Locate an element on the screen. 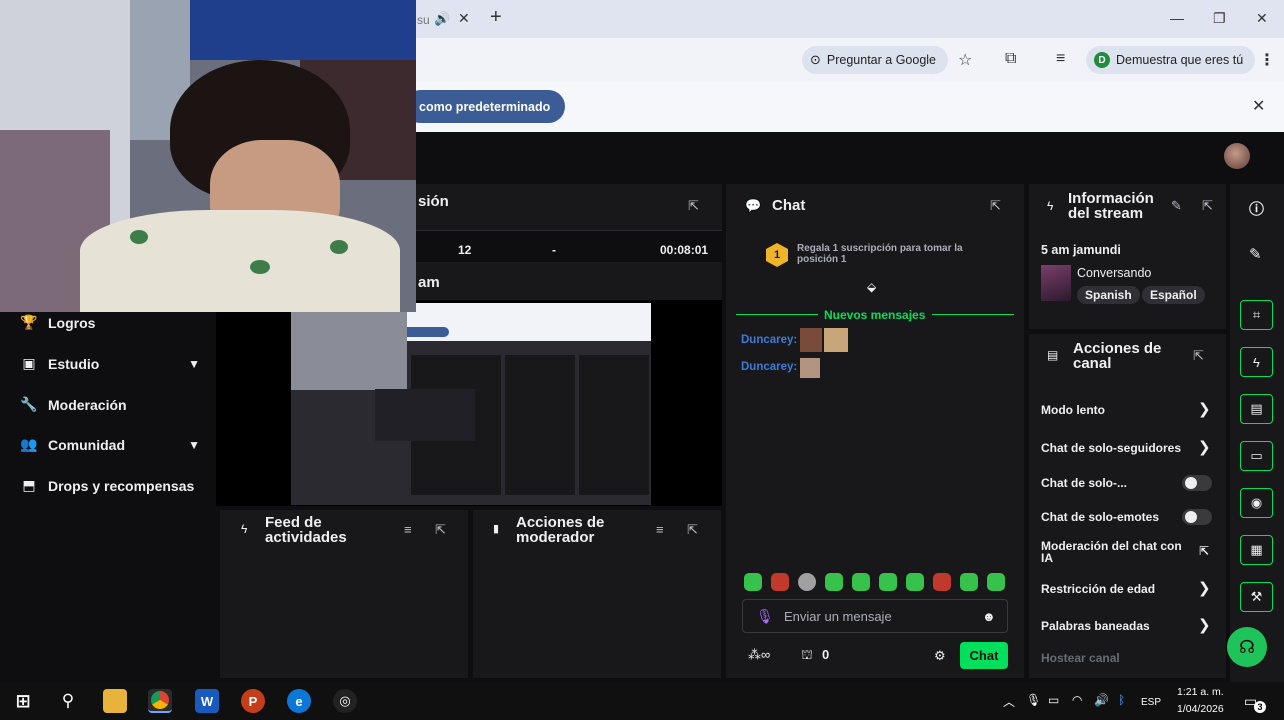 This screenshot has width=1284, height=720. network-icon: ▭ is located at coordinates (1053, 700).